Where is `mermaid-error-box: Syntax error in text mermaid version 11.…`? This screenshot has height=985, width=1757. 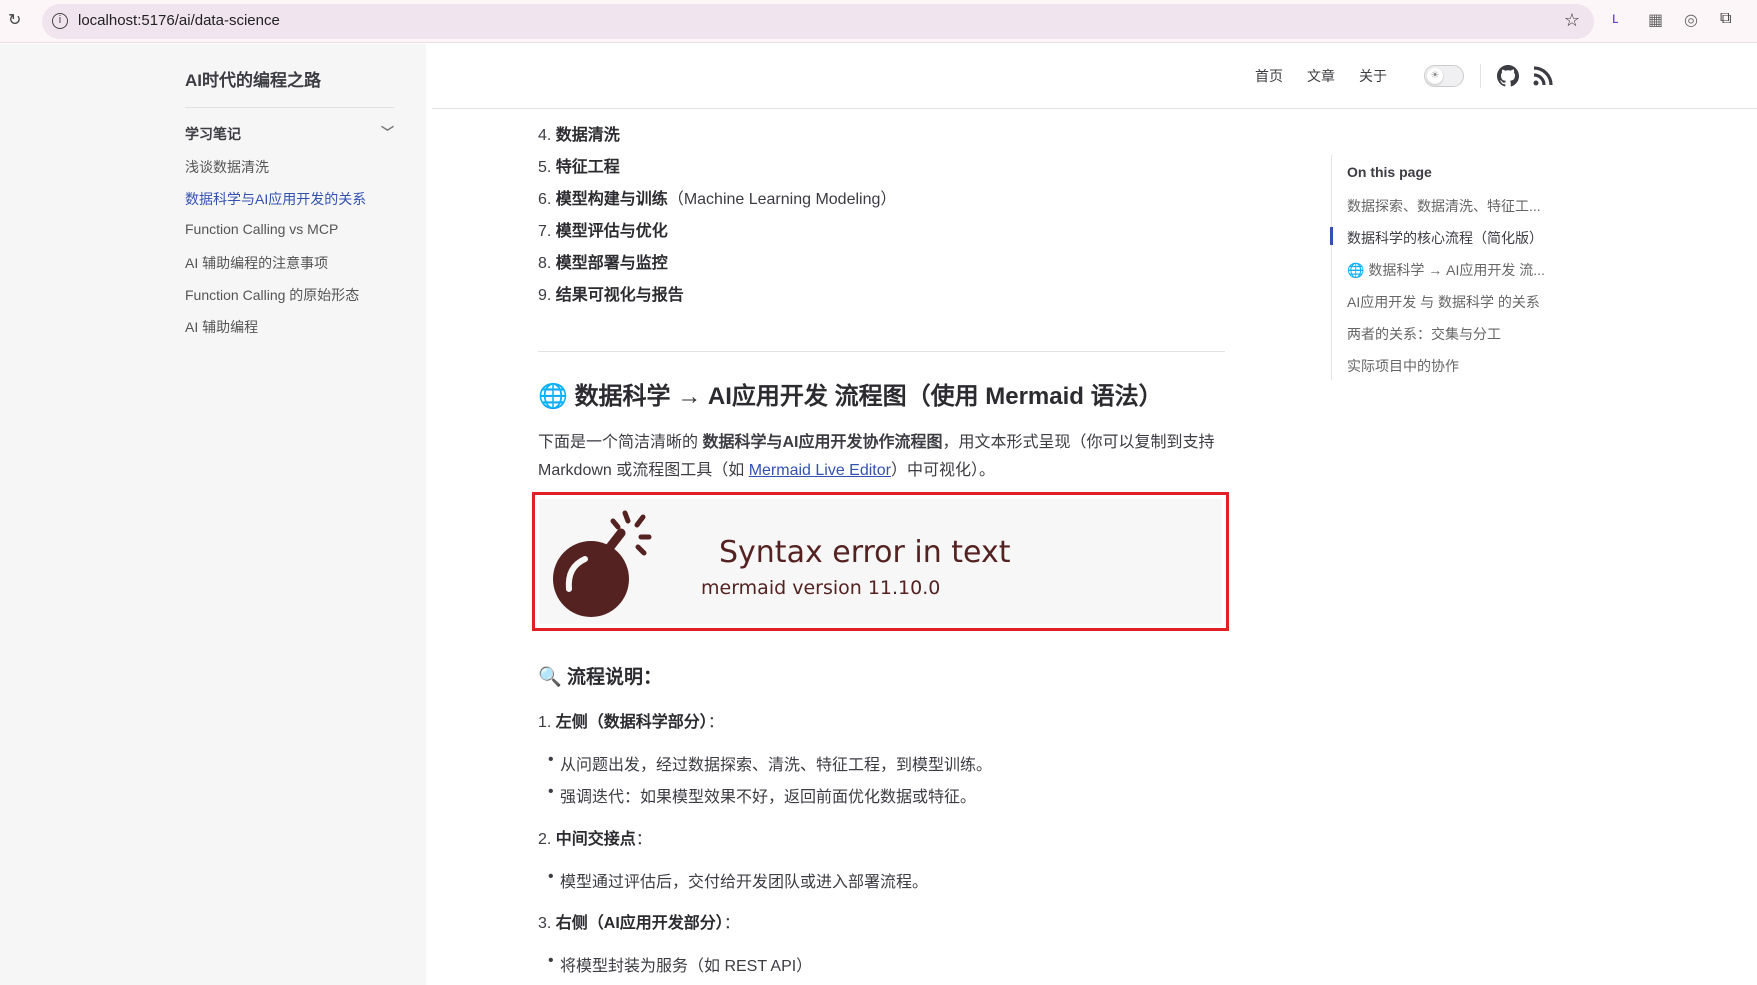 mermaid-error-box: Syntax error in text mermaid version 11.… is located at coordinates (880, 561).